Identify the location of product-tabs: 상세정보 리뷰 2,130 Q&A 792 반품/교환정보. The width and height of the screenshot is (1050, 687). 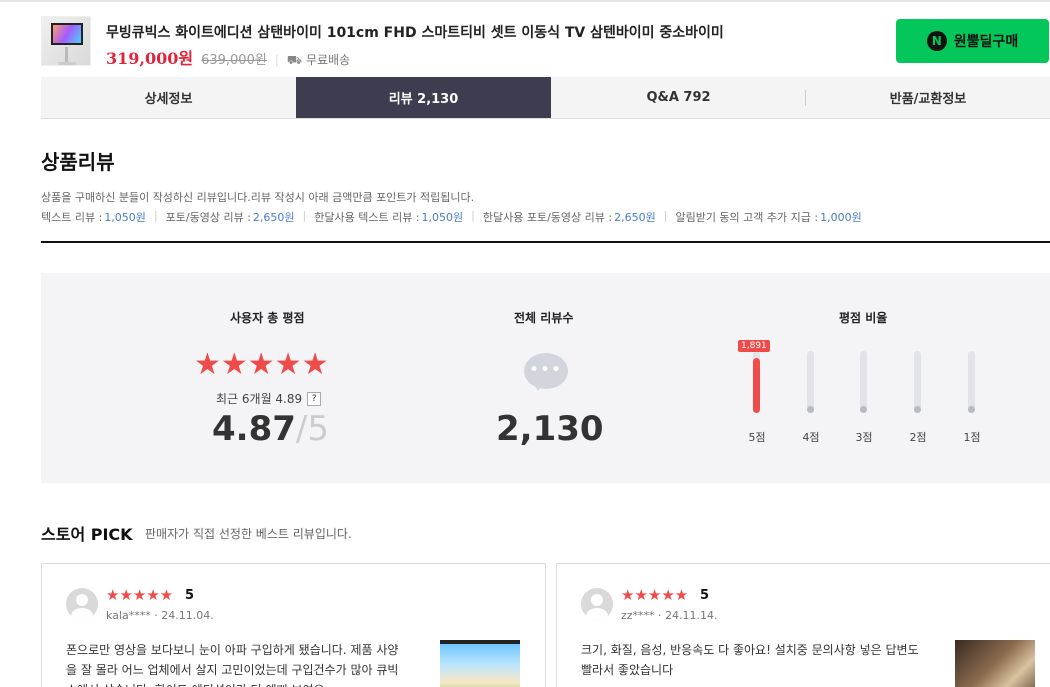
(545, 98).